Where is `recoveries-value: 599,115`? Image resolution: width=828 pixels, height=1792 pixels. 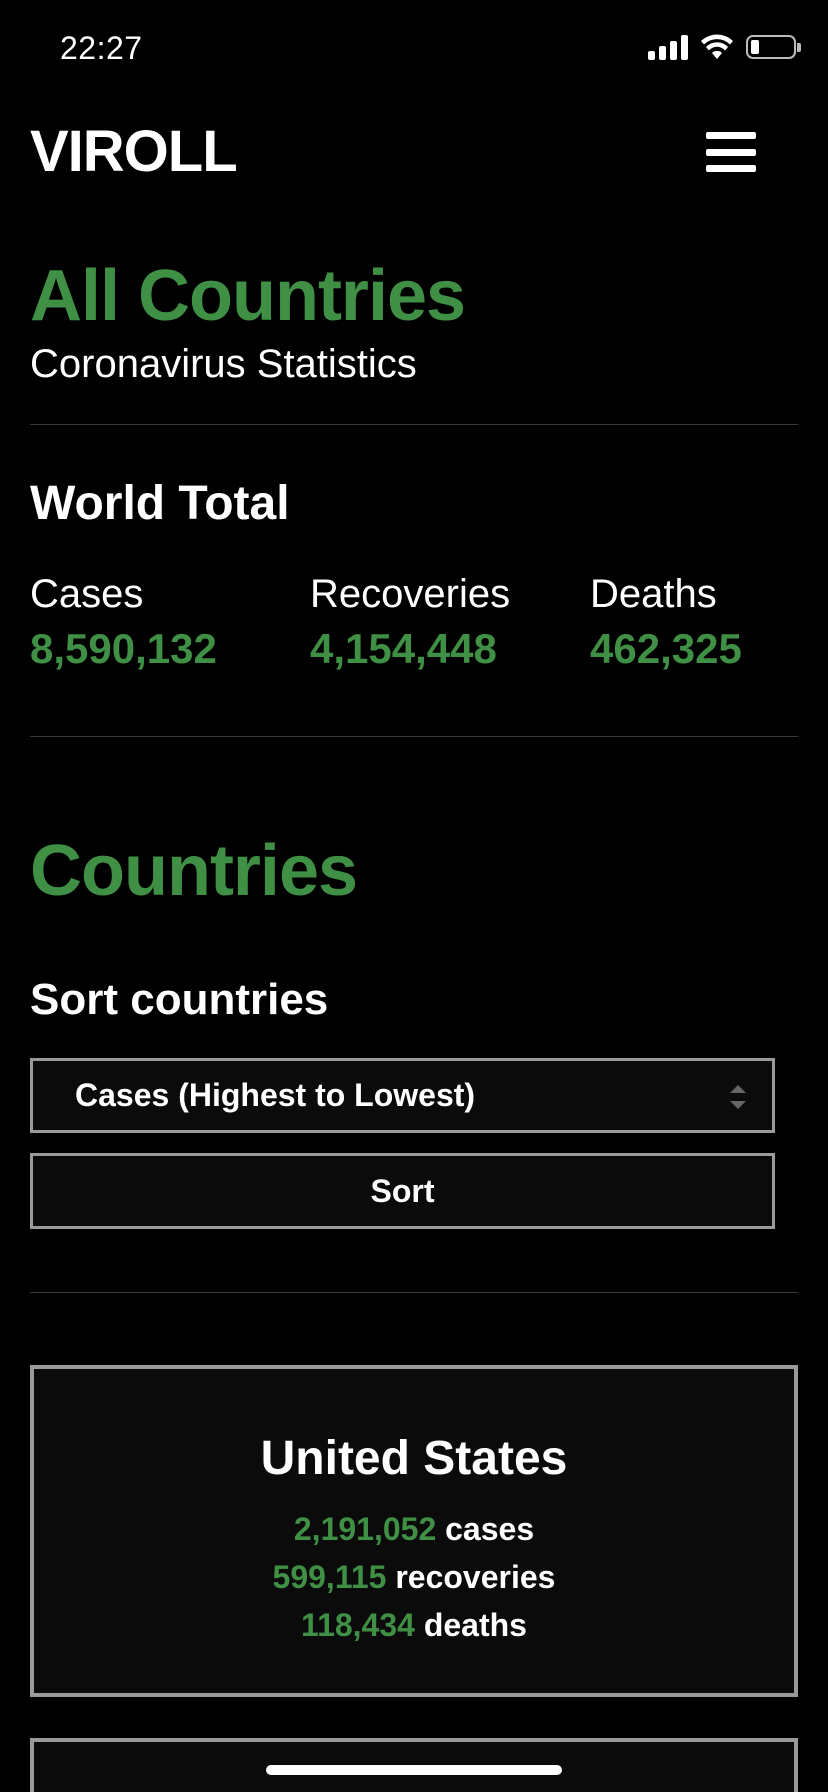 recoveries-value: 599,115 is located at coordinates (329, 1577).